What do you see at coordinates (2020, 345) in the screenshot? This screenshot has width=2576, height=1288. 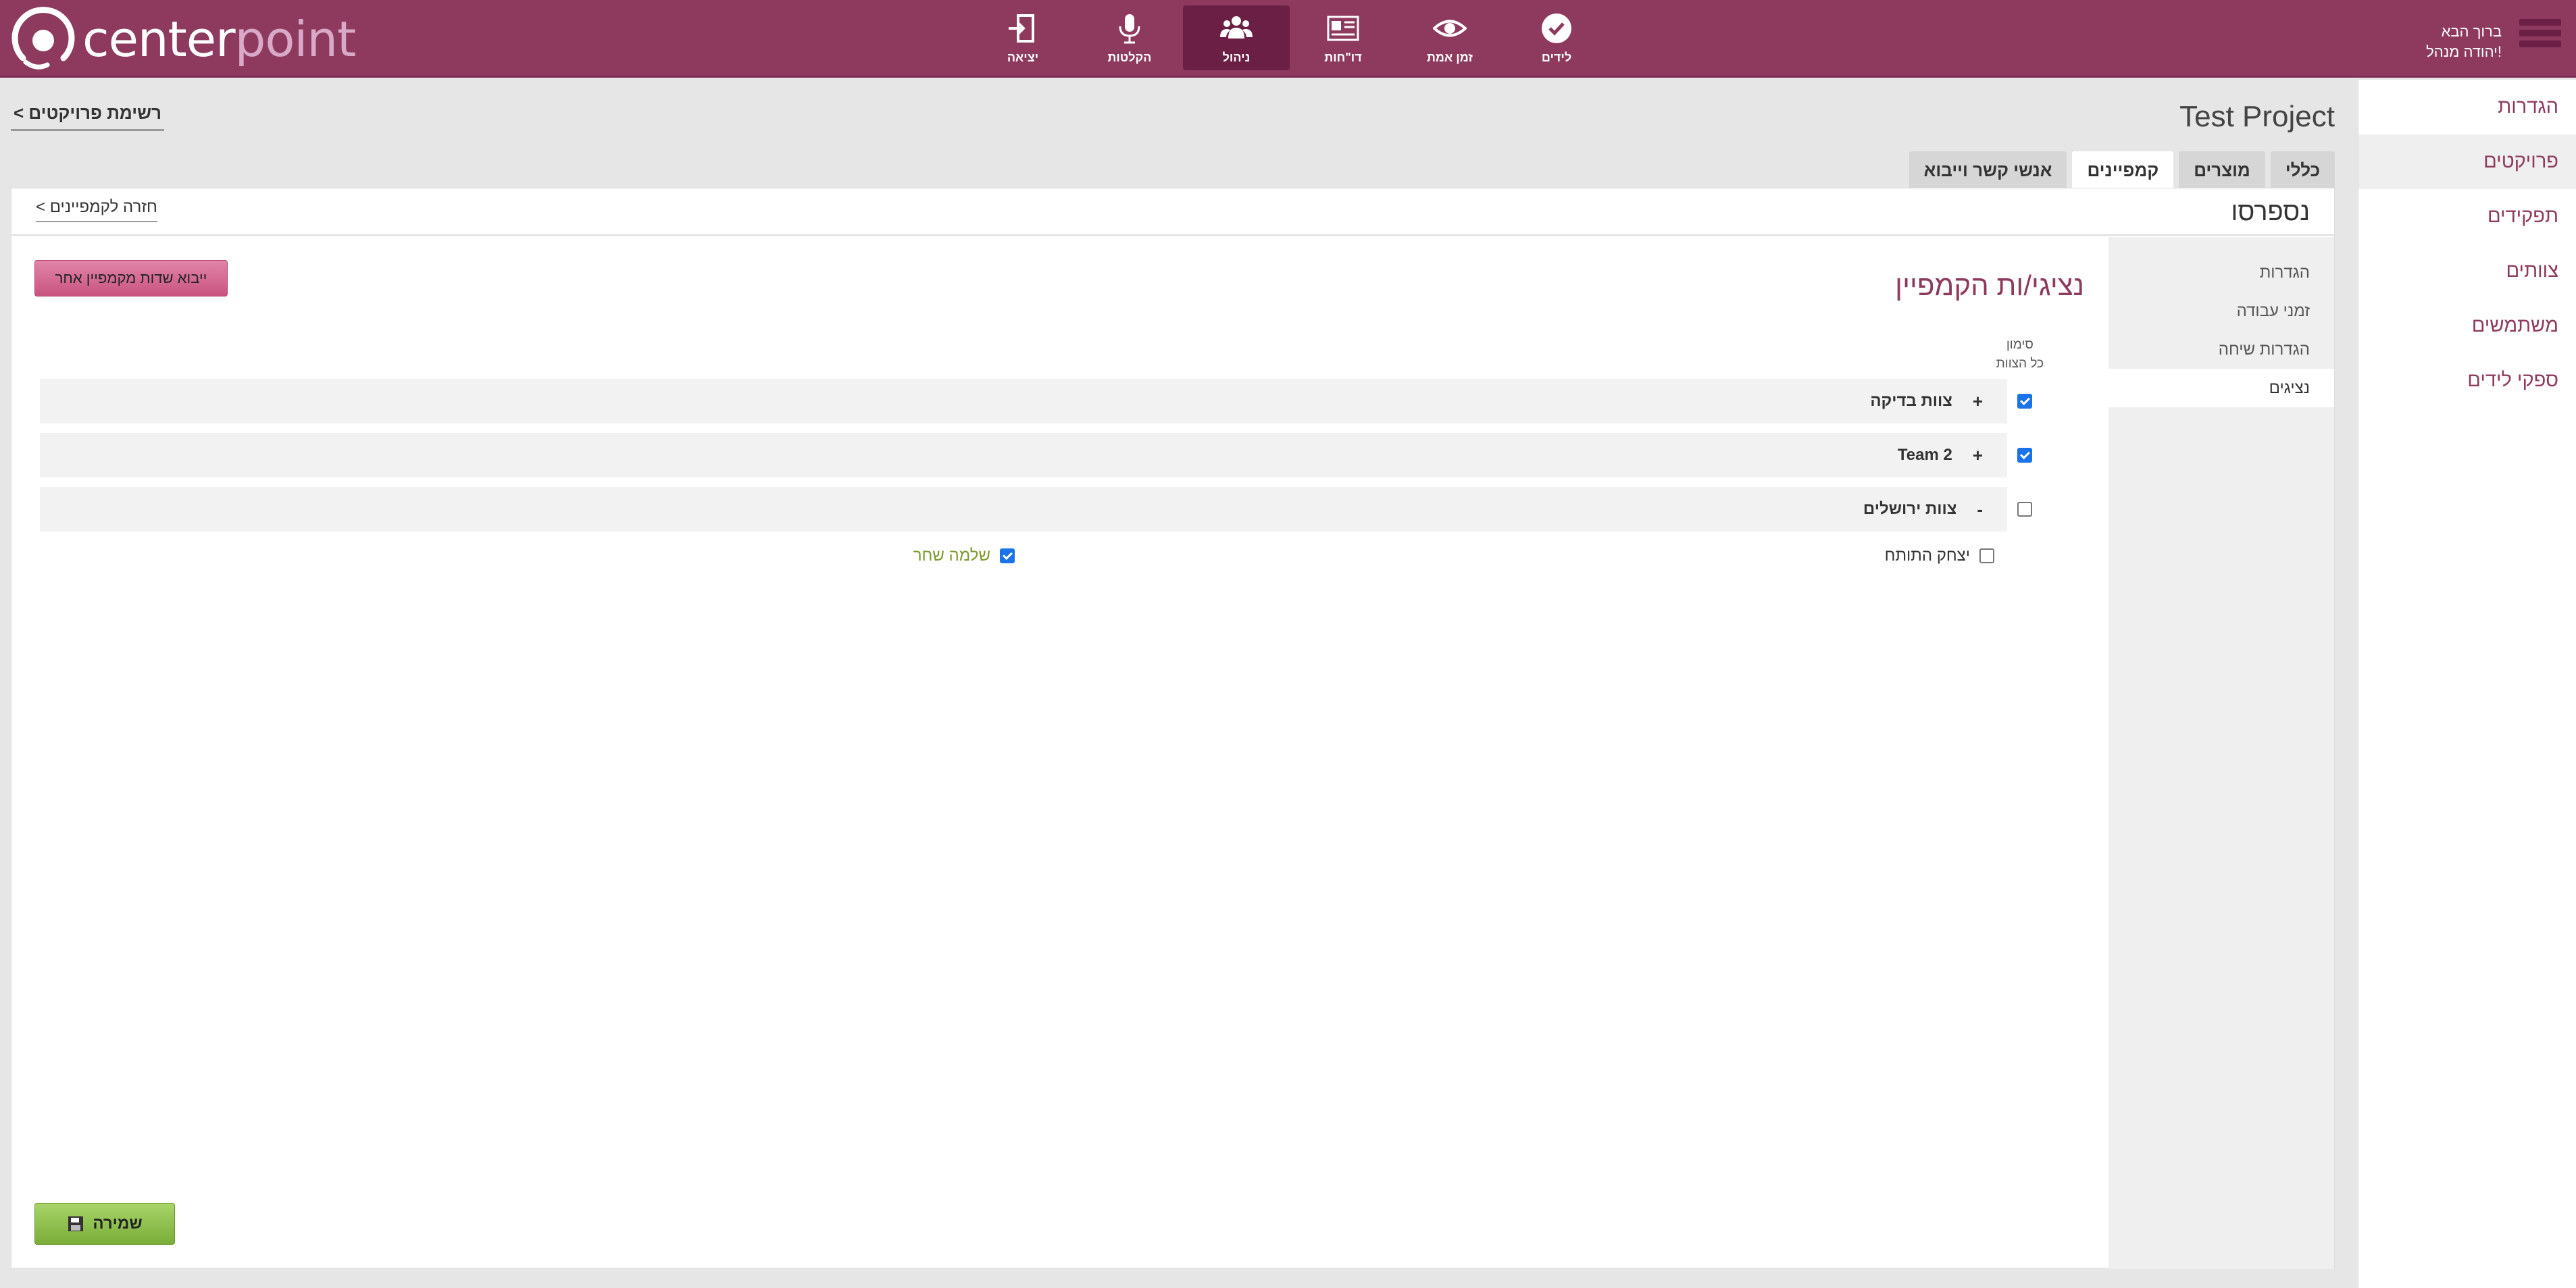 I see `mark-all-line1: סימון` at bounding box center [2020, 345].